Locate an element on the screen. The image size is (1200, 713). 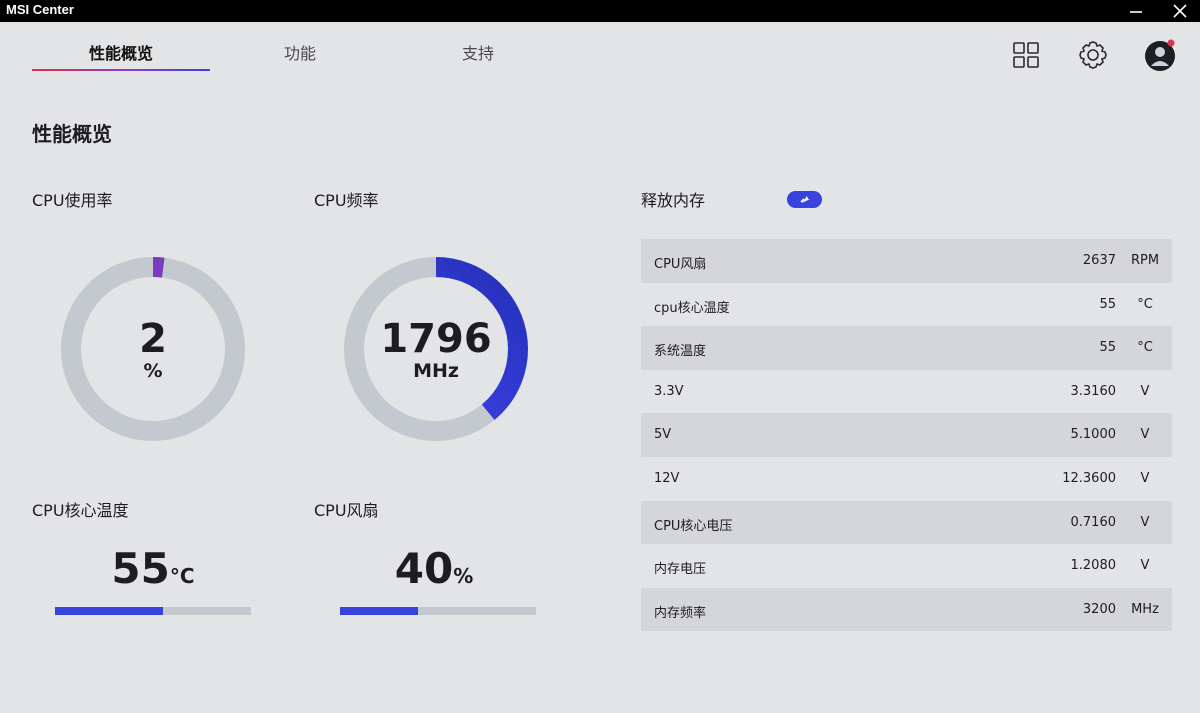
cpu-frequency-gauge: 1796 MHz is located at coordinates (436, 349).